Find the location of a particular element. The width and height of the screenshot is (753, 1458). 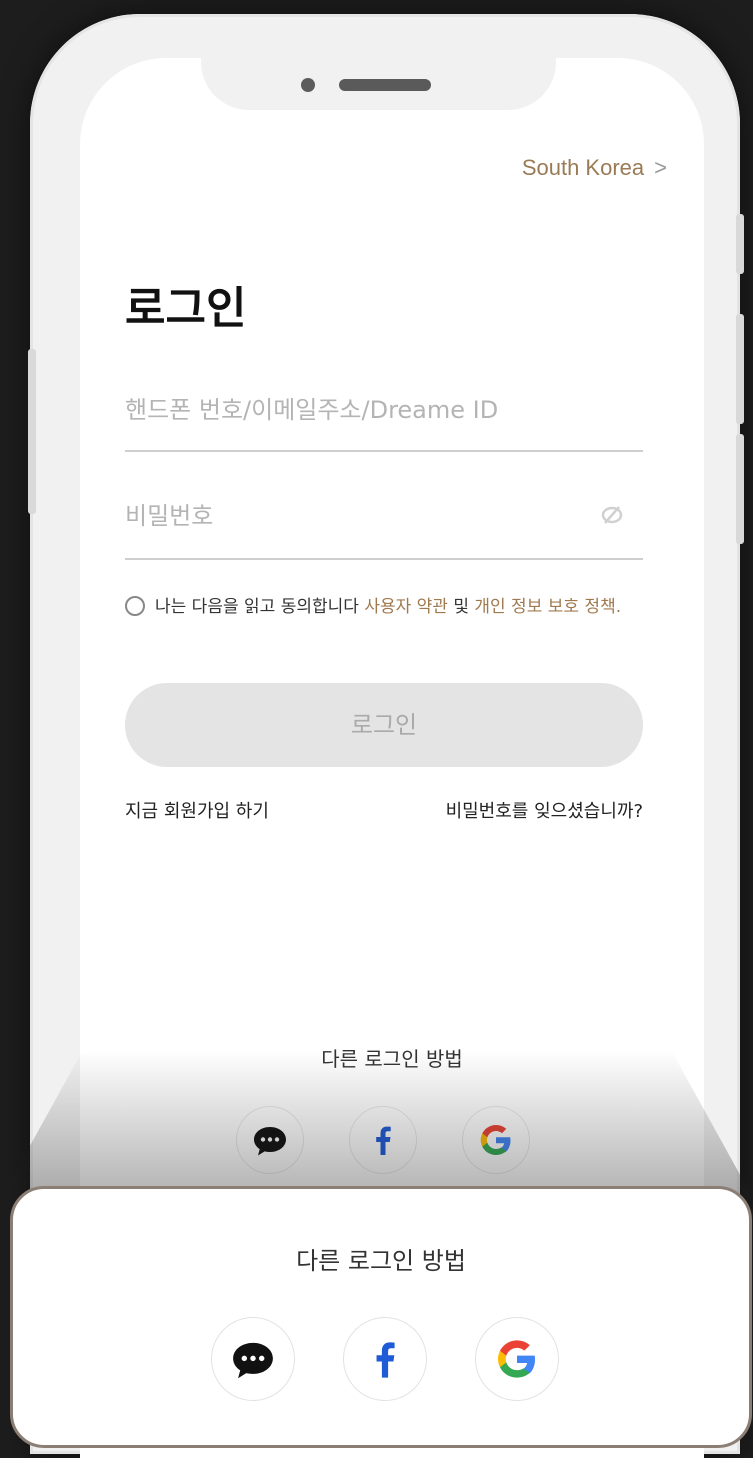

camera is located at coordinates (308, 85).